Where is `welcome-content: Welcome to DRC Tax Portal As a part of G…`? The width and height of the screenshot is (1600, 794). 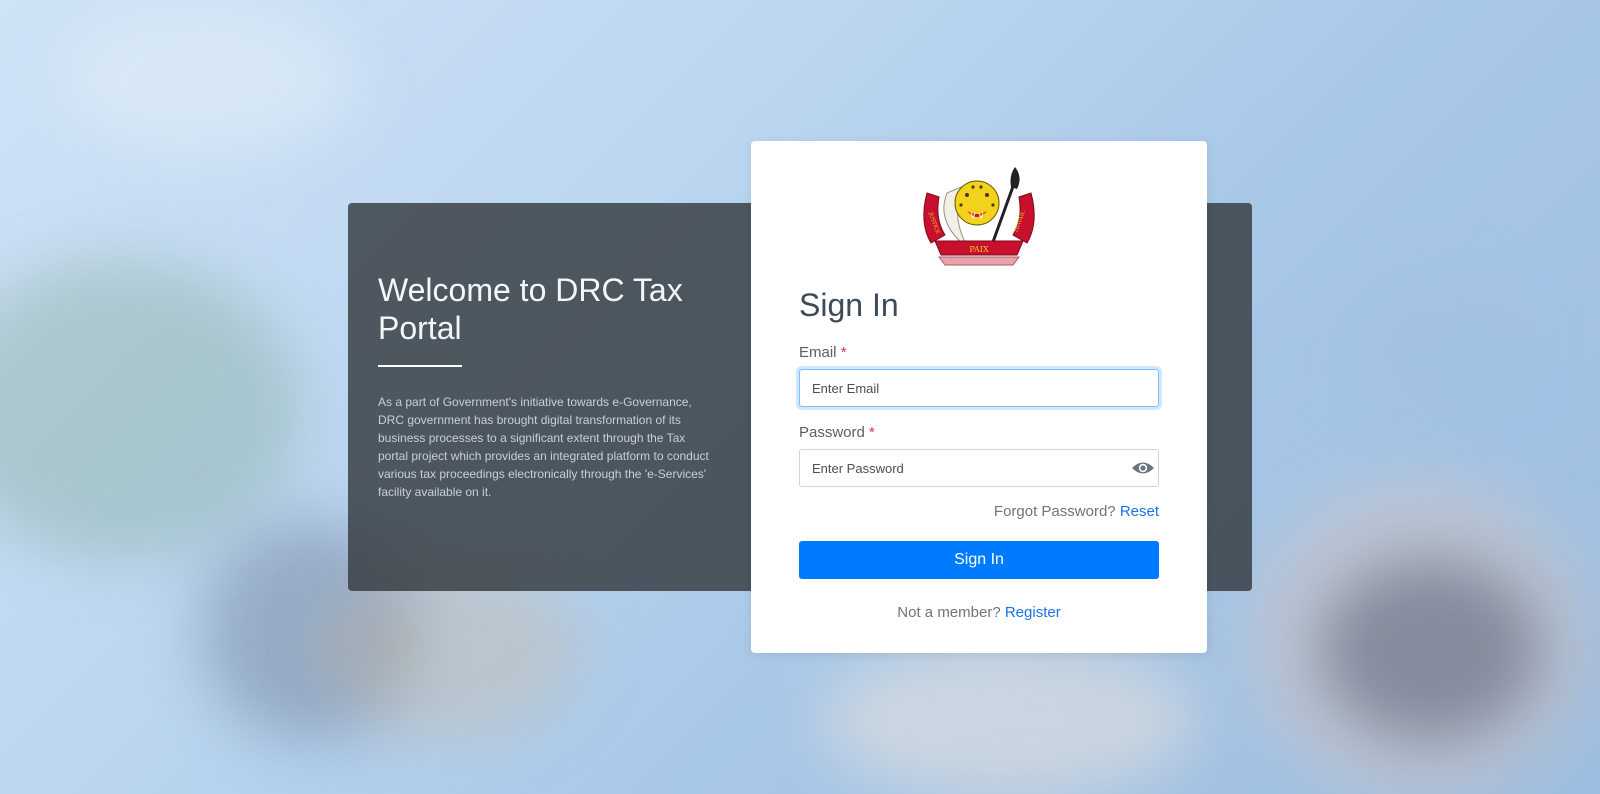 welcome-content: Welcome to DRC Tax Portal As a part of G… is located at coordinates (548, 386).